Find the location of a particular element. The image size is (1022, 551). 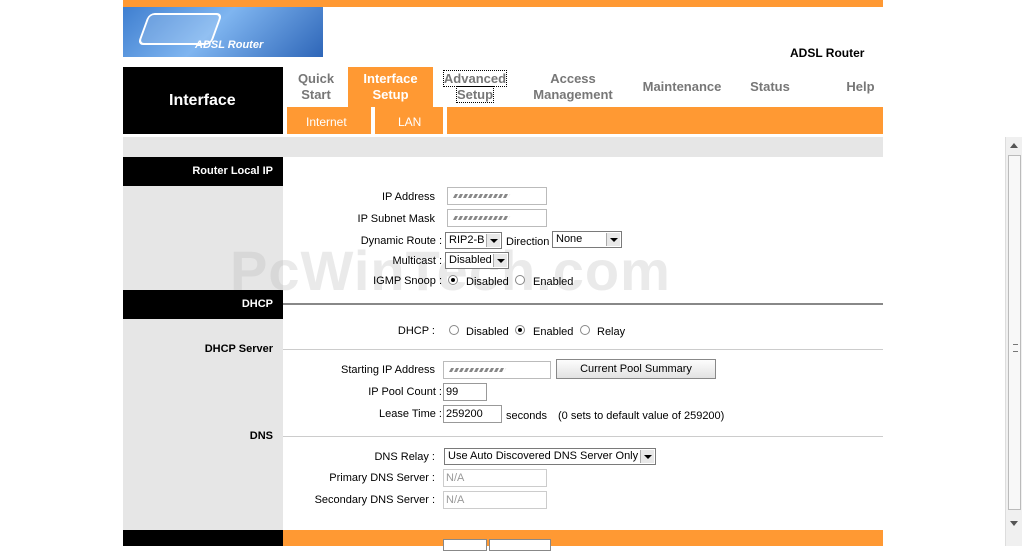

sub-menu: Internet LAN is located at coordinates (583, 120).